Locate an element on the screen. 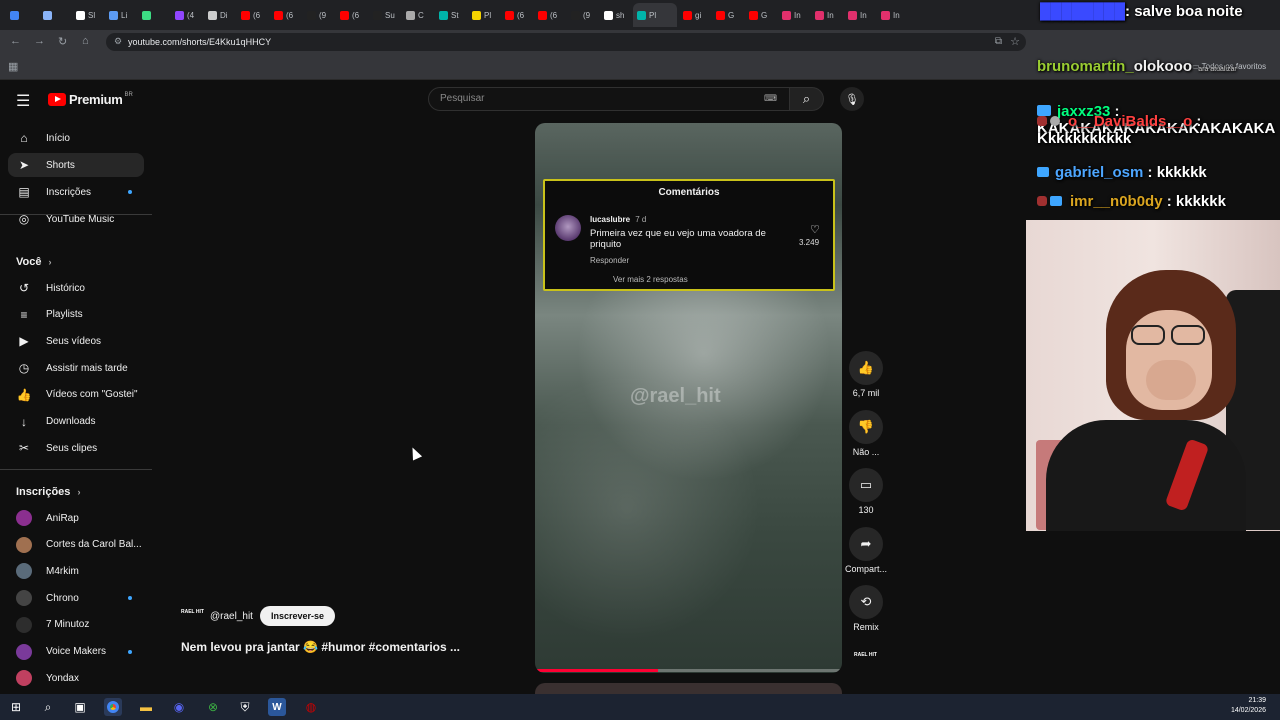 The image size is (1280, 720). youtube-premium-logo: Premium BR is located at coordinates (90, 99).